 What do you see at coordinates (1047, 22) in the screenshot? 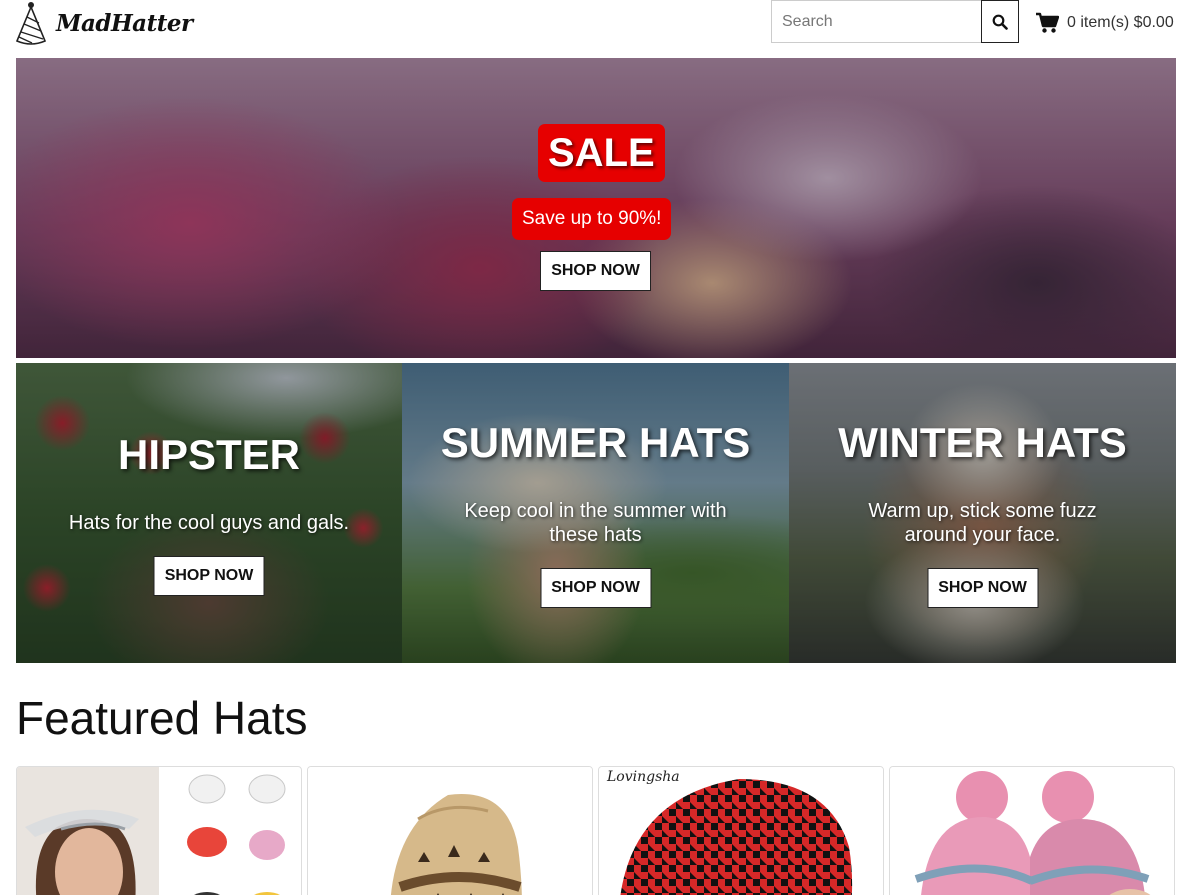
I see `shopping-cart-icon` at bounding box center [1047, 22].